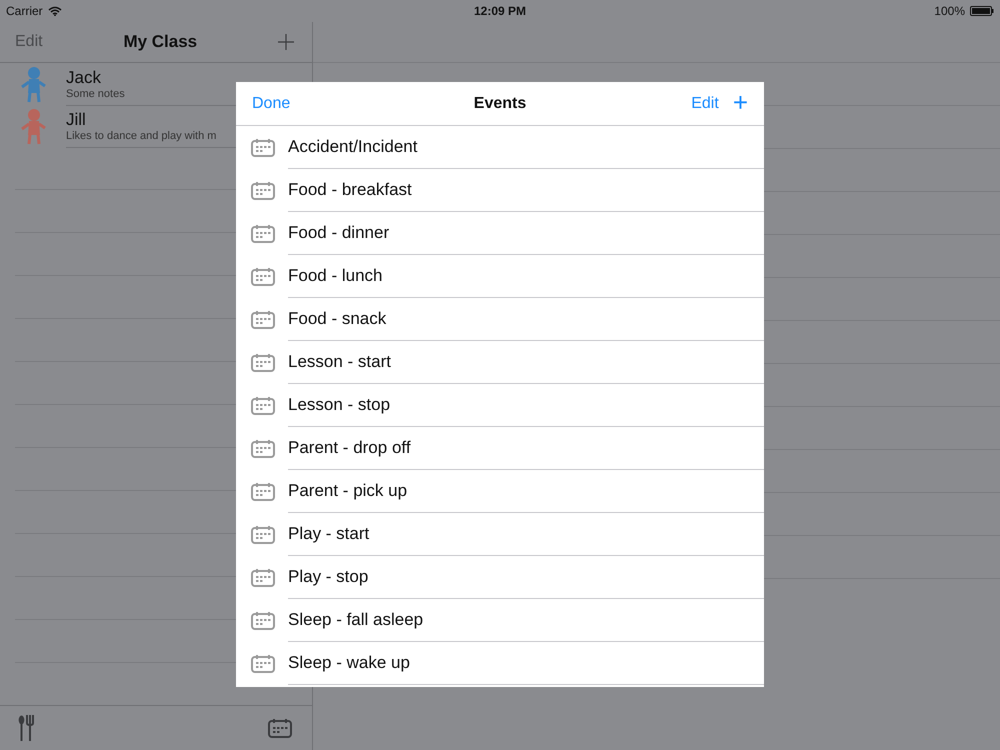 Image resolution: width=1000 pixels, height=750 pixels. Describe the element at coordinates (500, 103) in the screenshot. I see `popover-title: Events` at that location.